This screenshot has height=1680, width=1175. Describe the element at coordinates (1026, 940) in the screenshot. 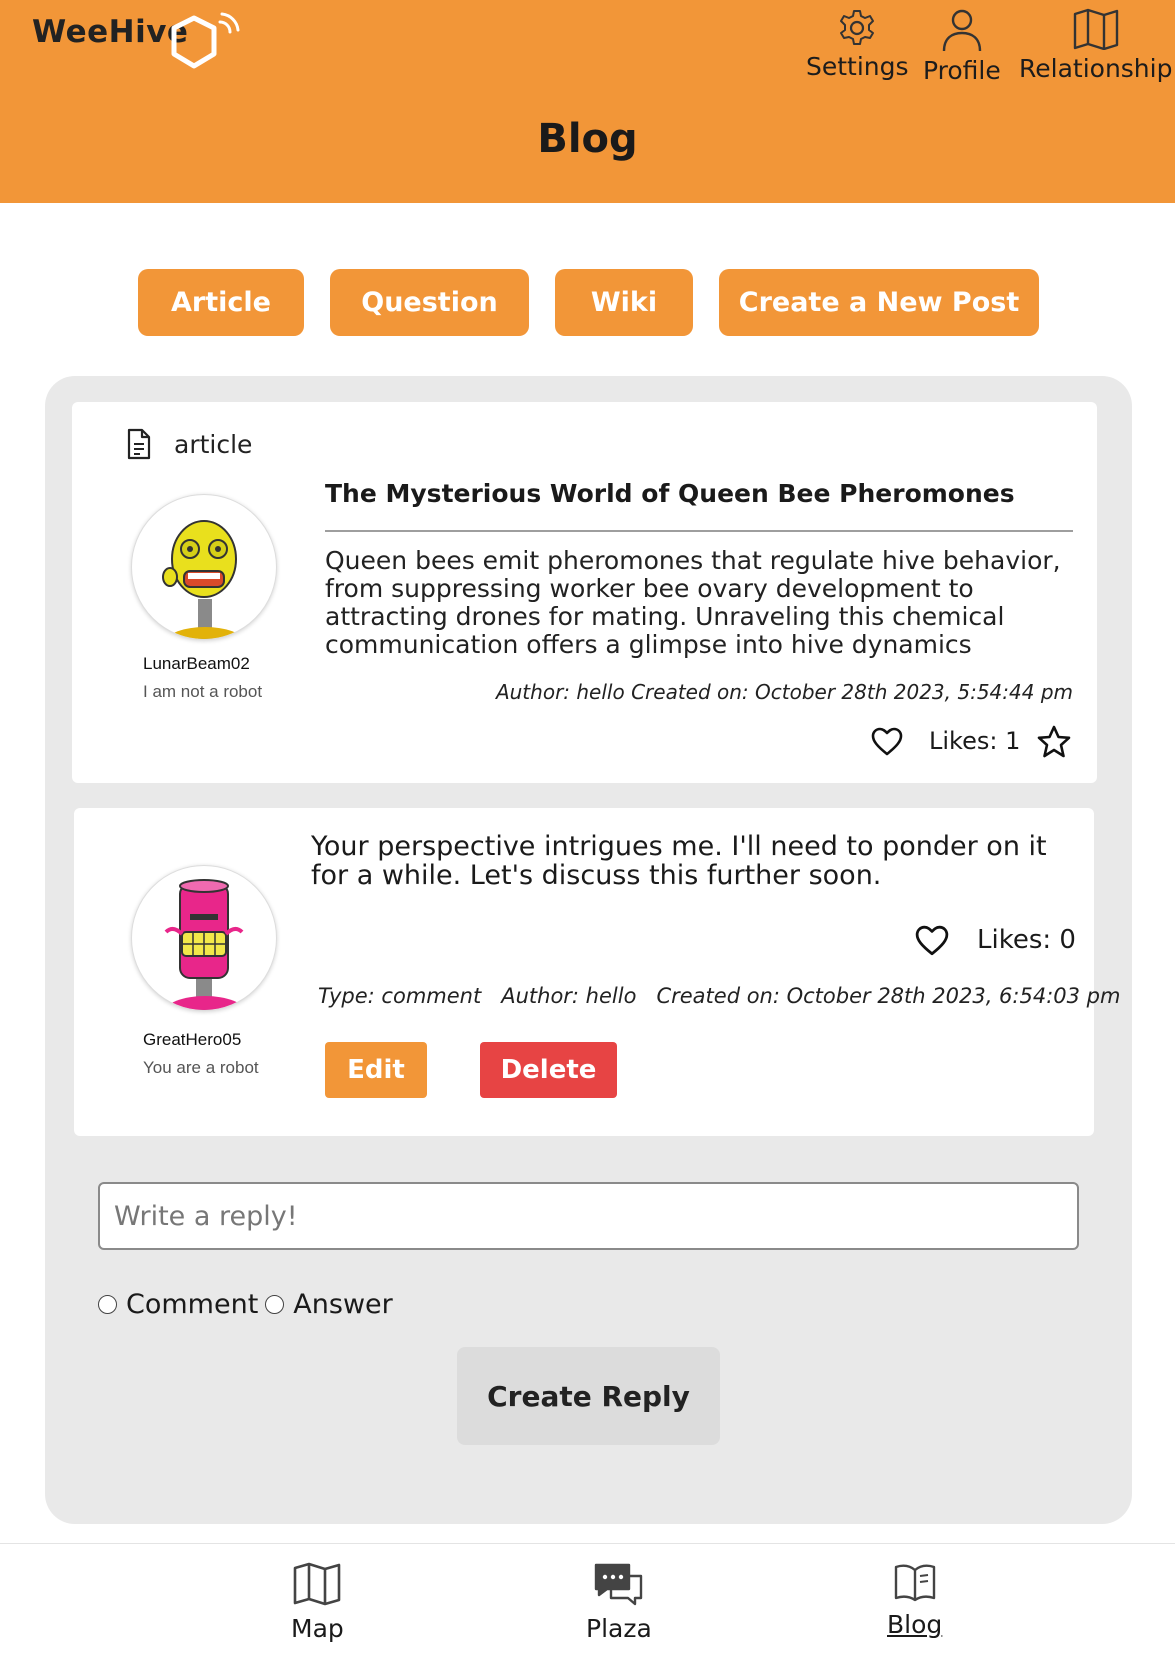

I see `comment-likes-count: Likes: 0` at that location.